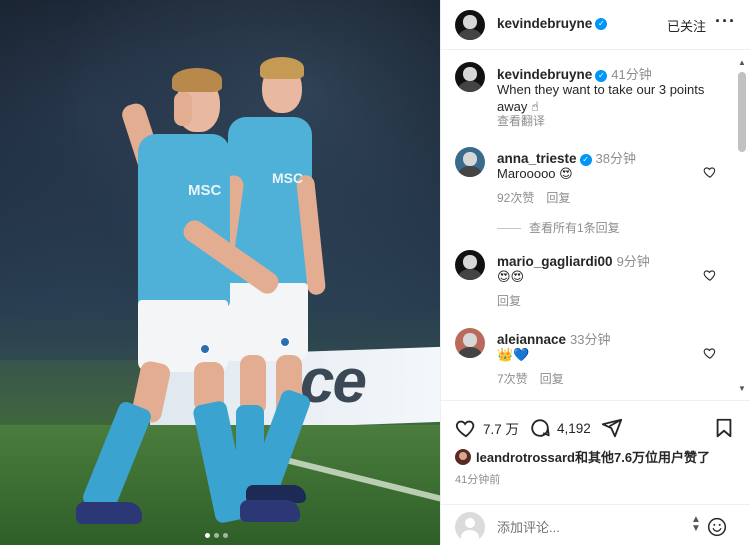  Describe the element at coordinates (742, 62) in the screenshot. I see `scroll-up-icon: ▲` at that location.